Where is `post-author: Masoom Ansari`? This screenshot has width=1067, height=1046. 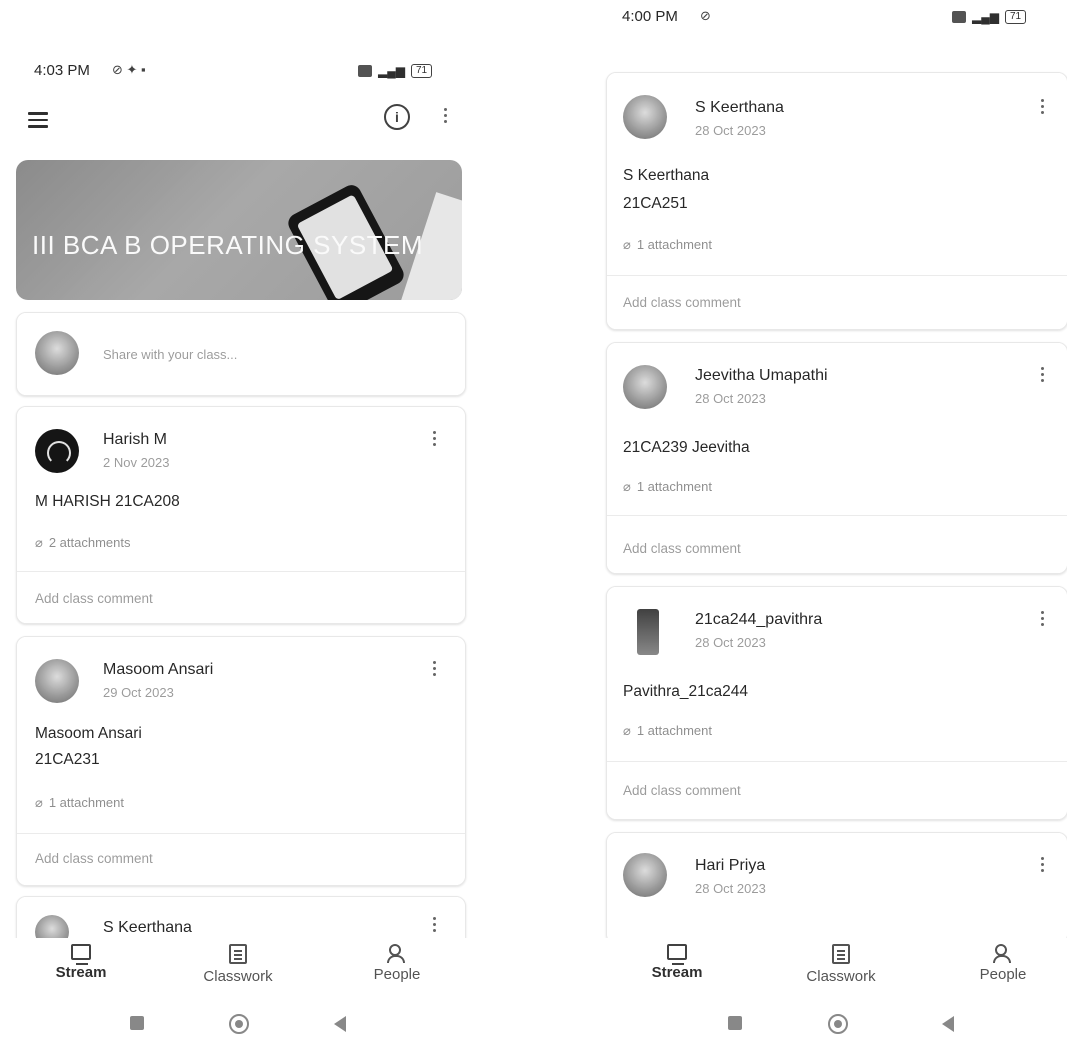 post-author: Masoom Ansari is located at coordinates (158, 669).